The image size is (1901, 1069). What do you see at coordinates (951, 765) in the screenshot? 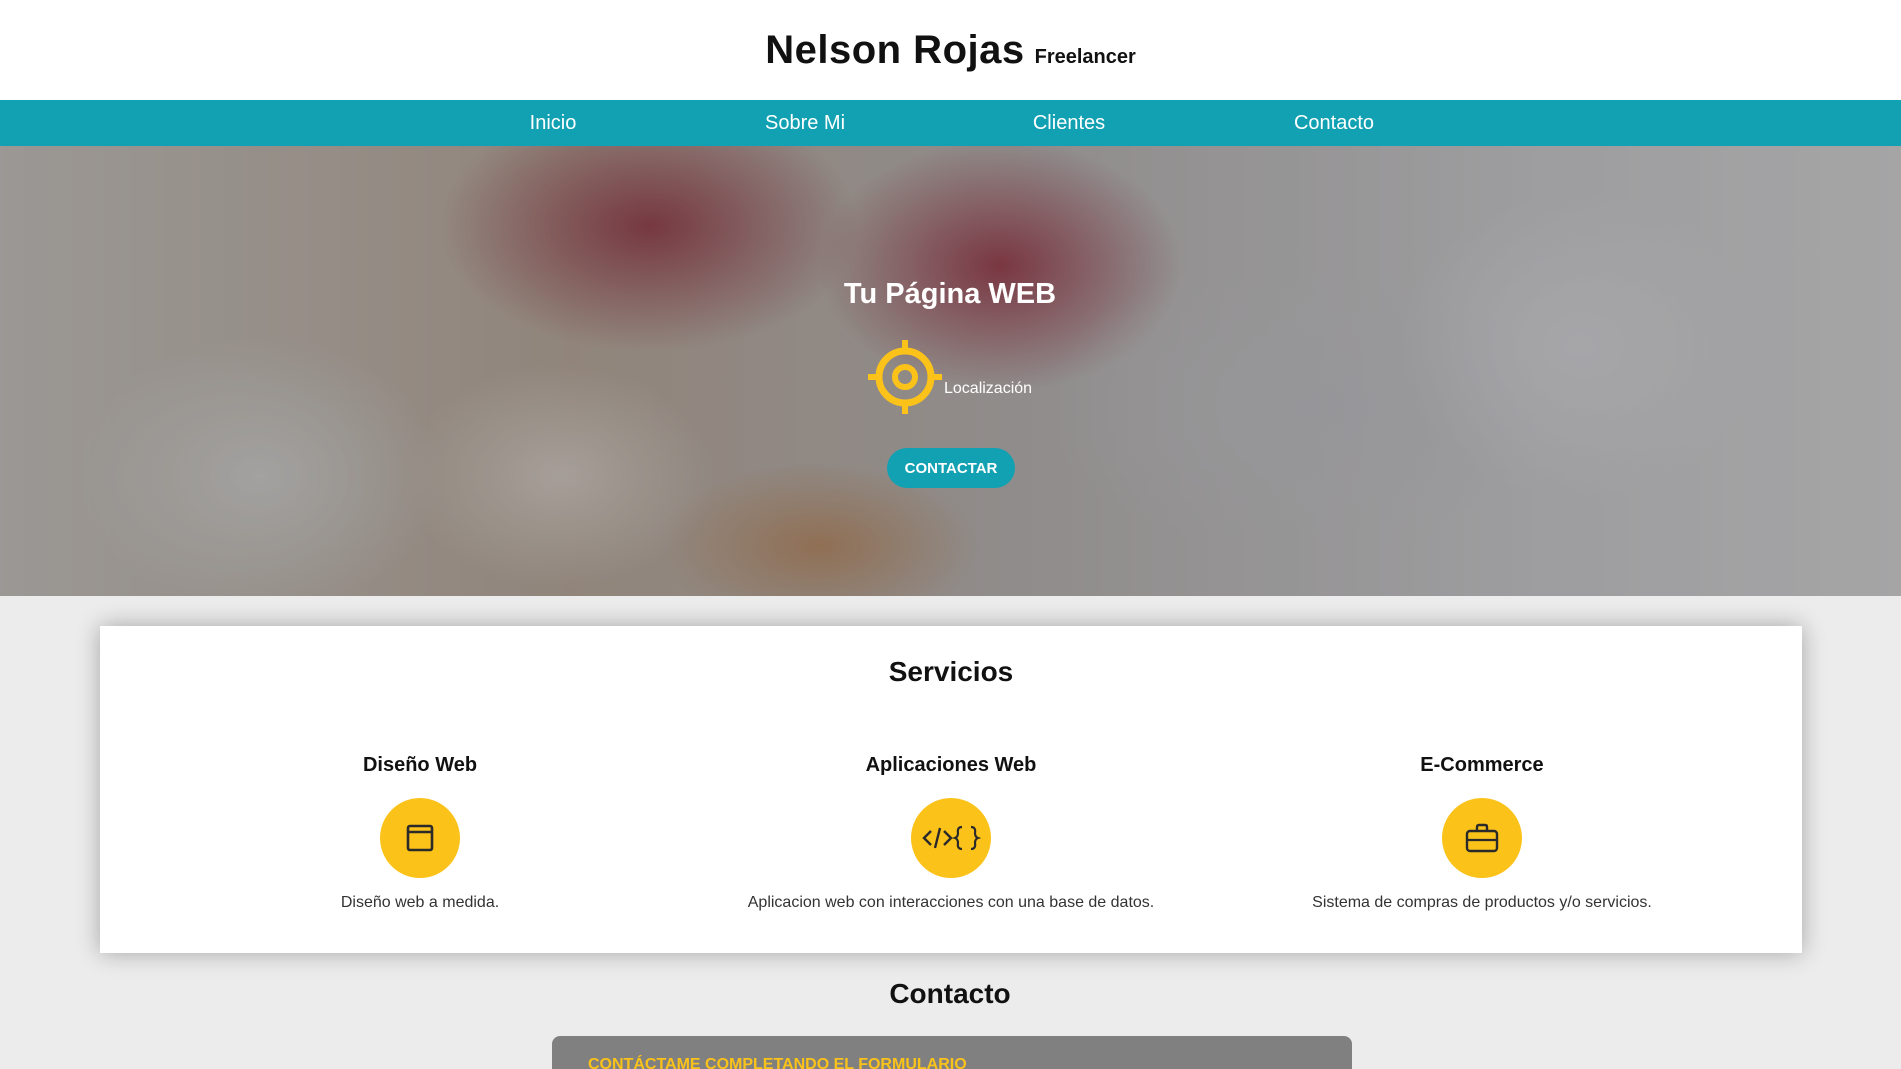
I see `service-title: Aplicaciones Web` at bounding box center [951, 765].